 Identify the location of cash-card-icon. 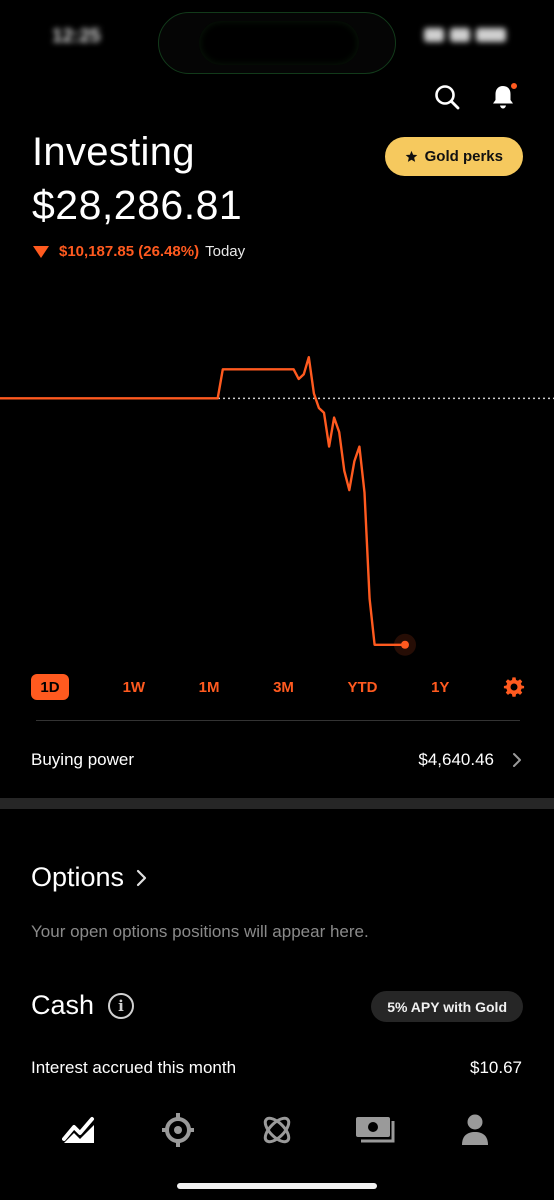
(375, 1130).